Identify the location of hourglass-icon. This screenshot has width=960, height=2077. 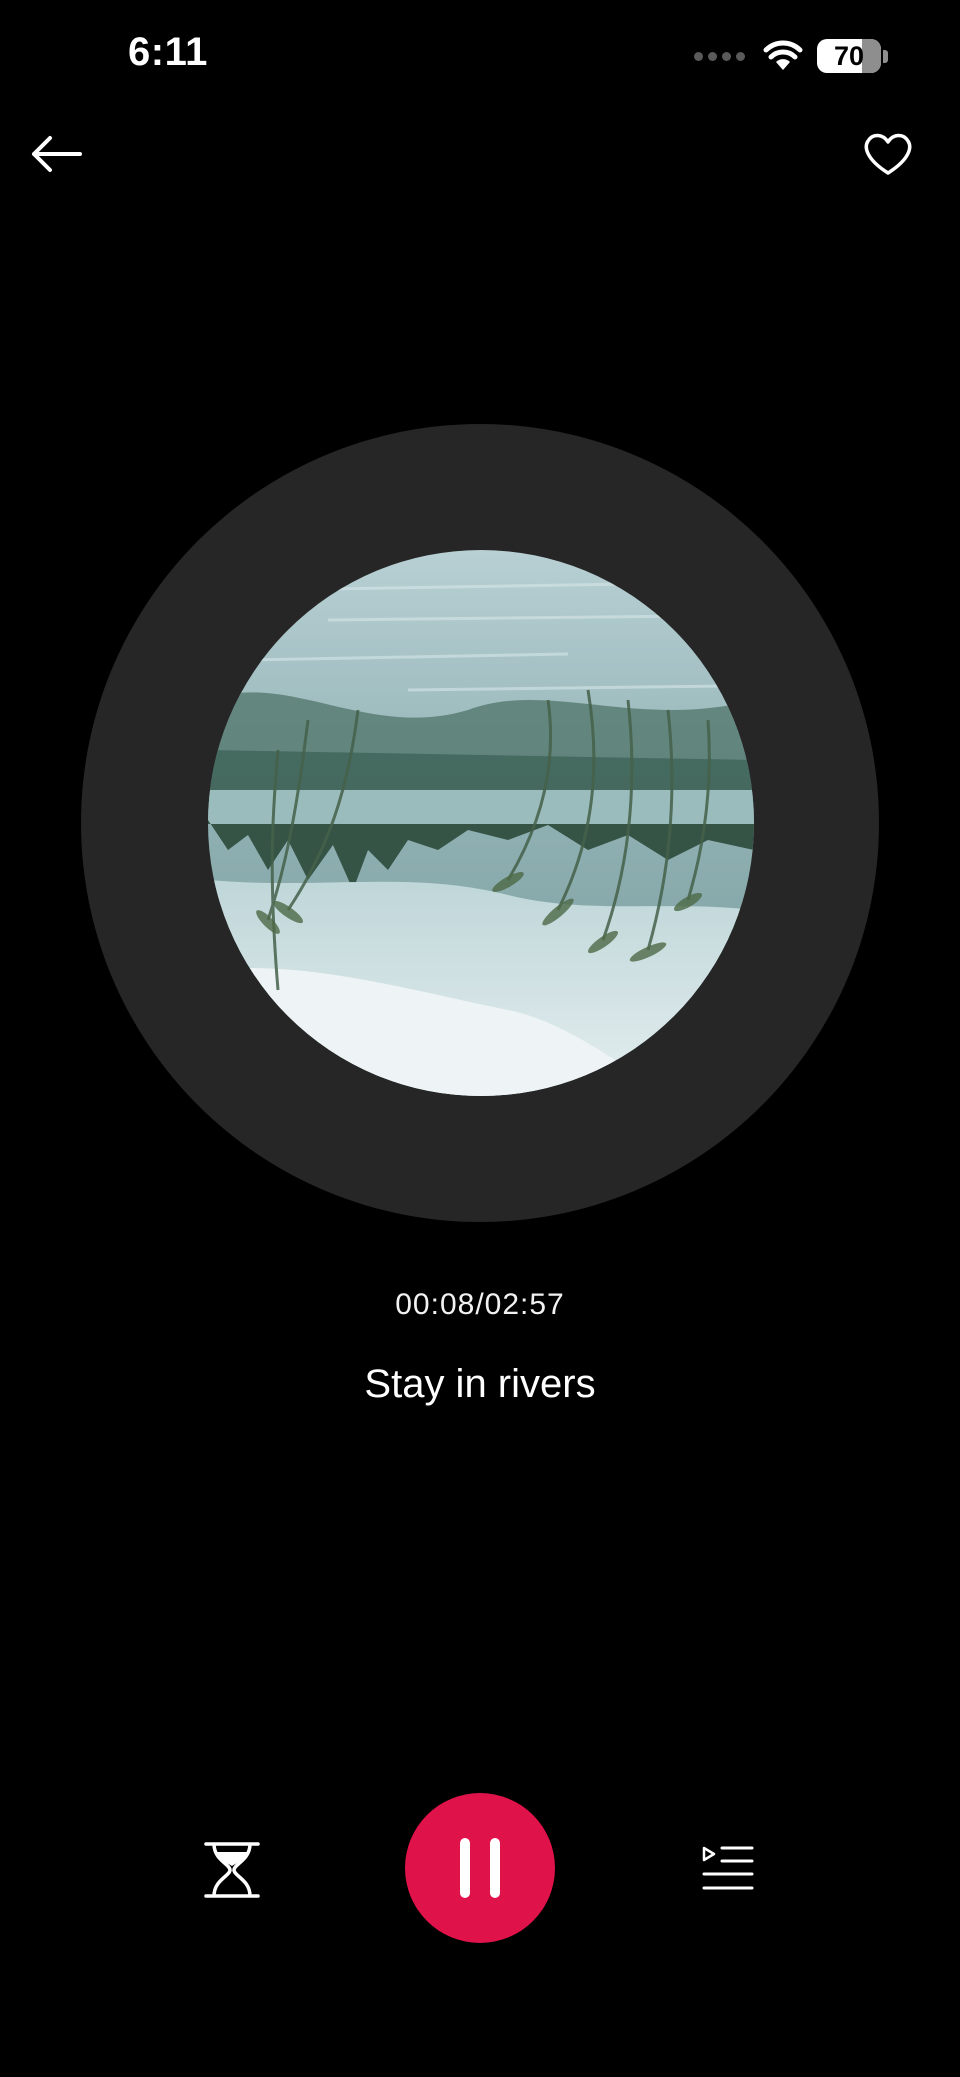
(232, 1870).